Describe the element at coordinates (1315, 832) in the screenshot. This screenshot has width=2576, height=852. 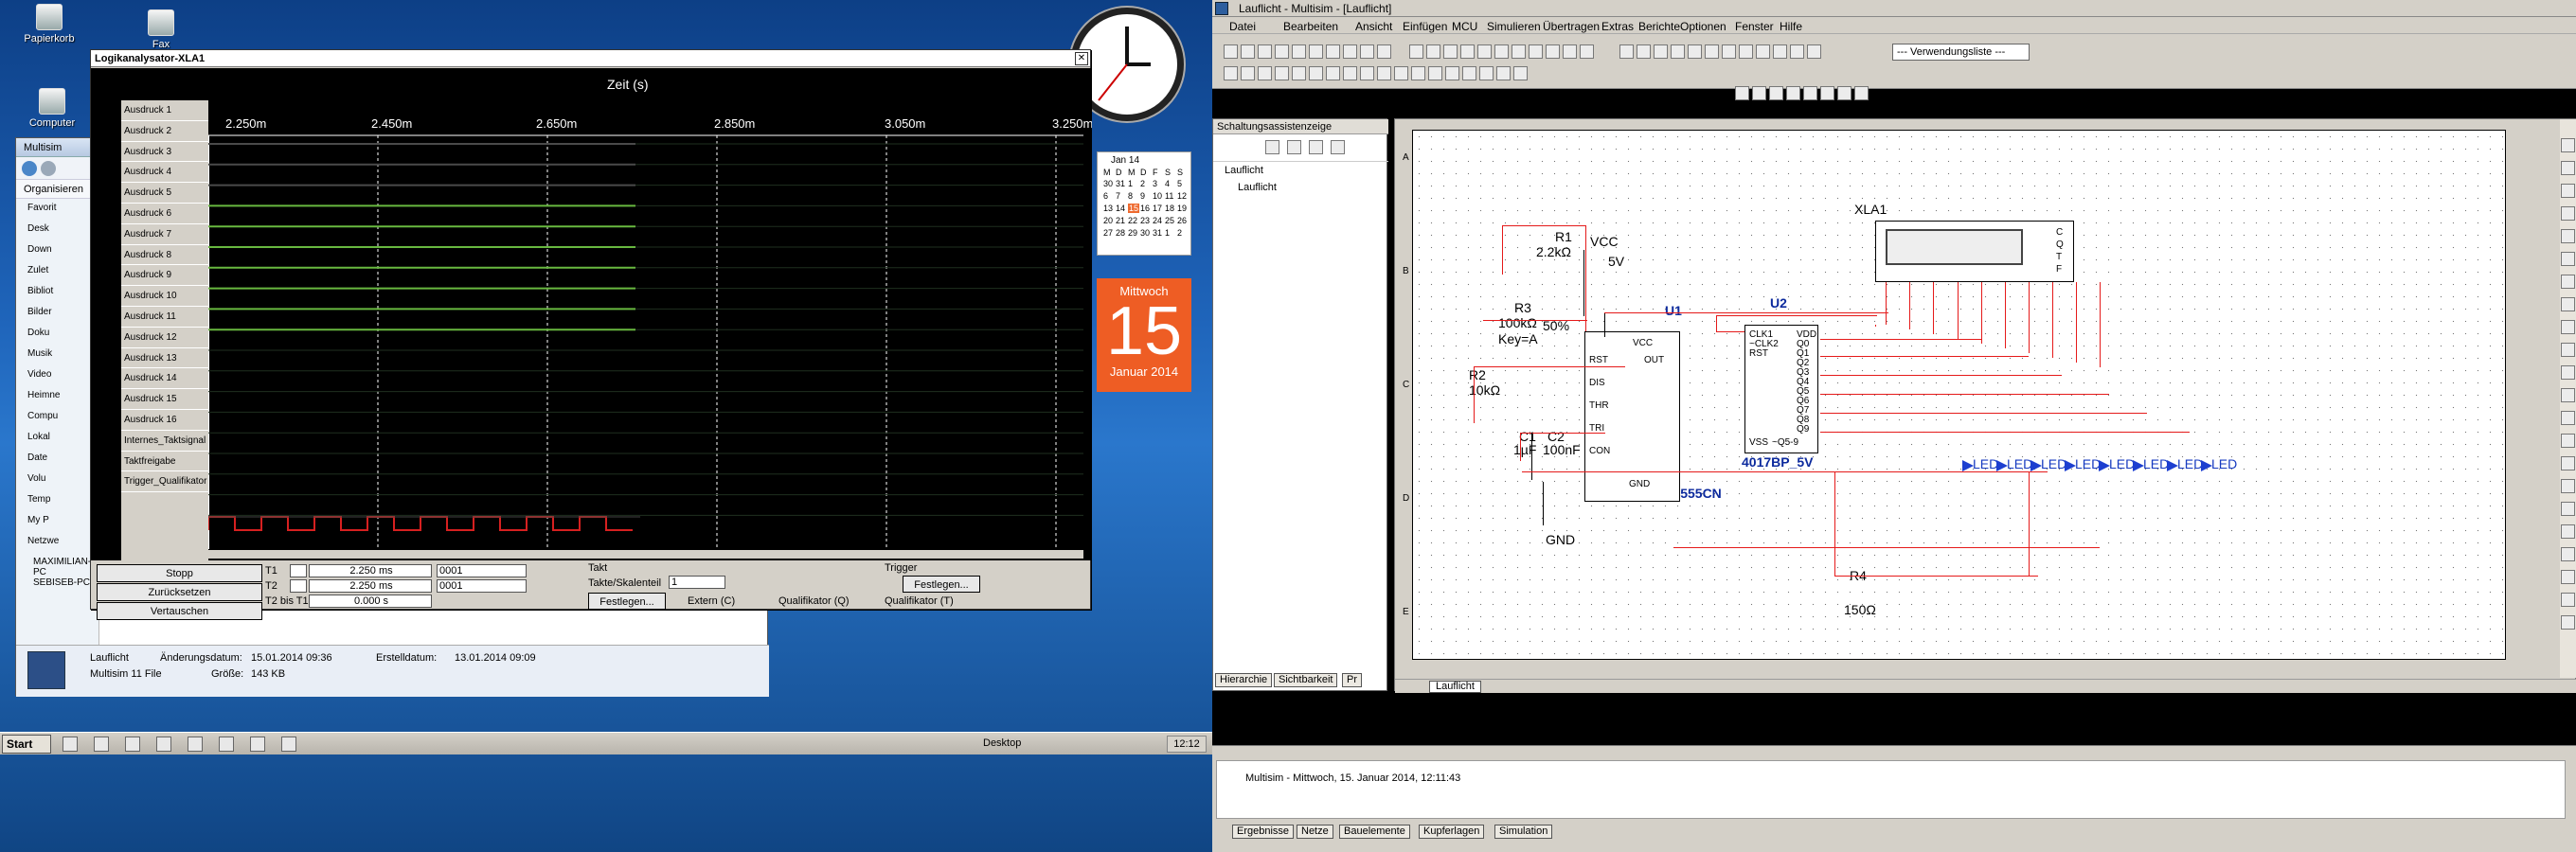
I see `tab-nets: Netze` at that location.